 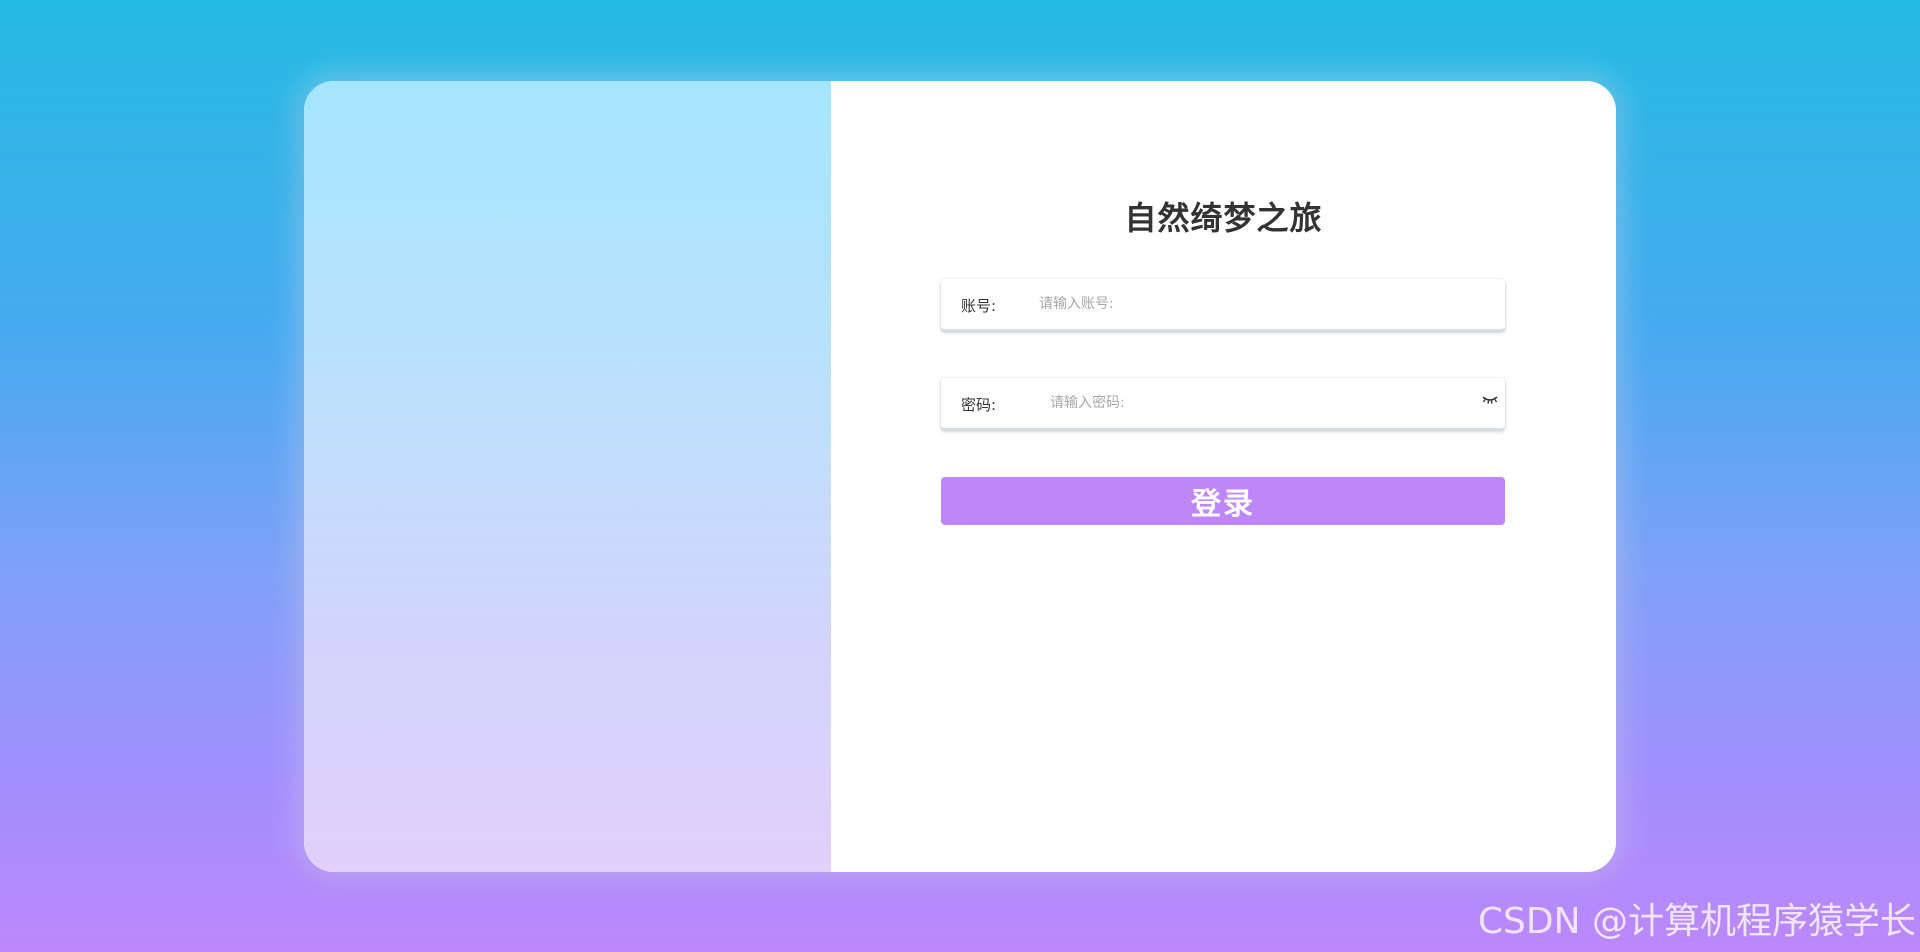 I want to click on account-field: 账号:, so click(x=1223, y=305).